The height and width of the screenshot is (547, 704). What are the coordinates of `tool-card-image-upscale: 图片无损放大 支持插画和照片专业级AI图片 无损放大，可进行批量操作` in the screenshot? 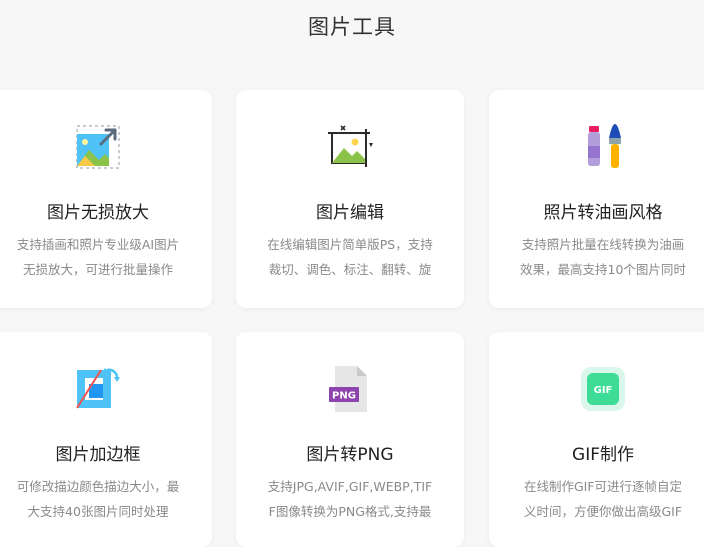 It's located at (106, 199).